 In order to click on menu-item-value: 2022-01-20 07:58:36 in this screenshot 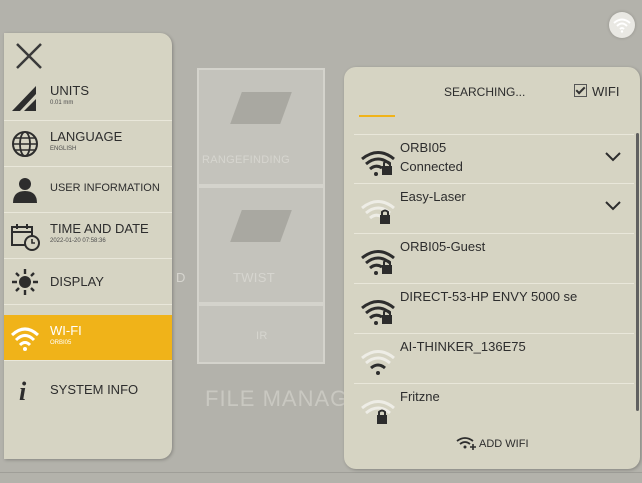, I will do `click(78, 241)`.